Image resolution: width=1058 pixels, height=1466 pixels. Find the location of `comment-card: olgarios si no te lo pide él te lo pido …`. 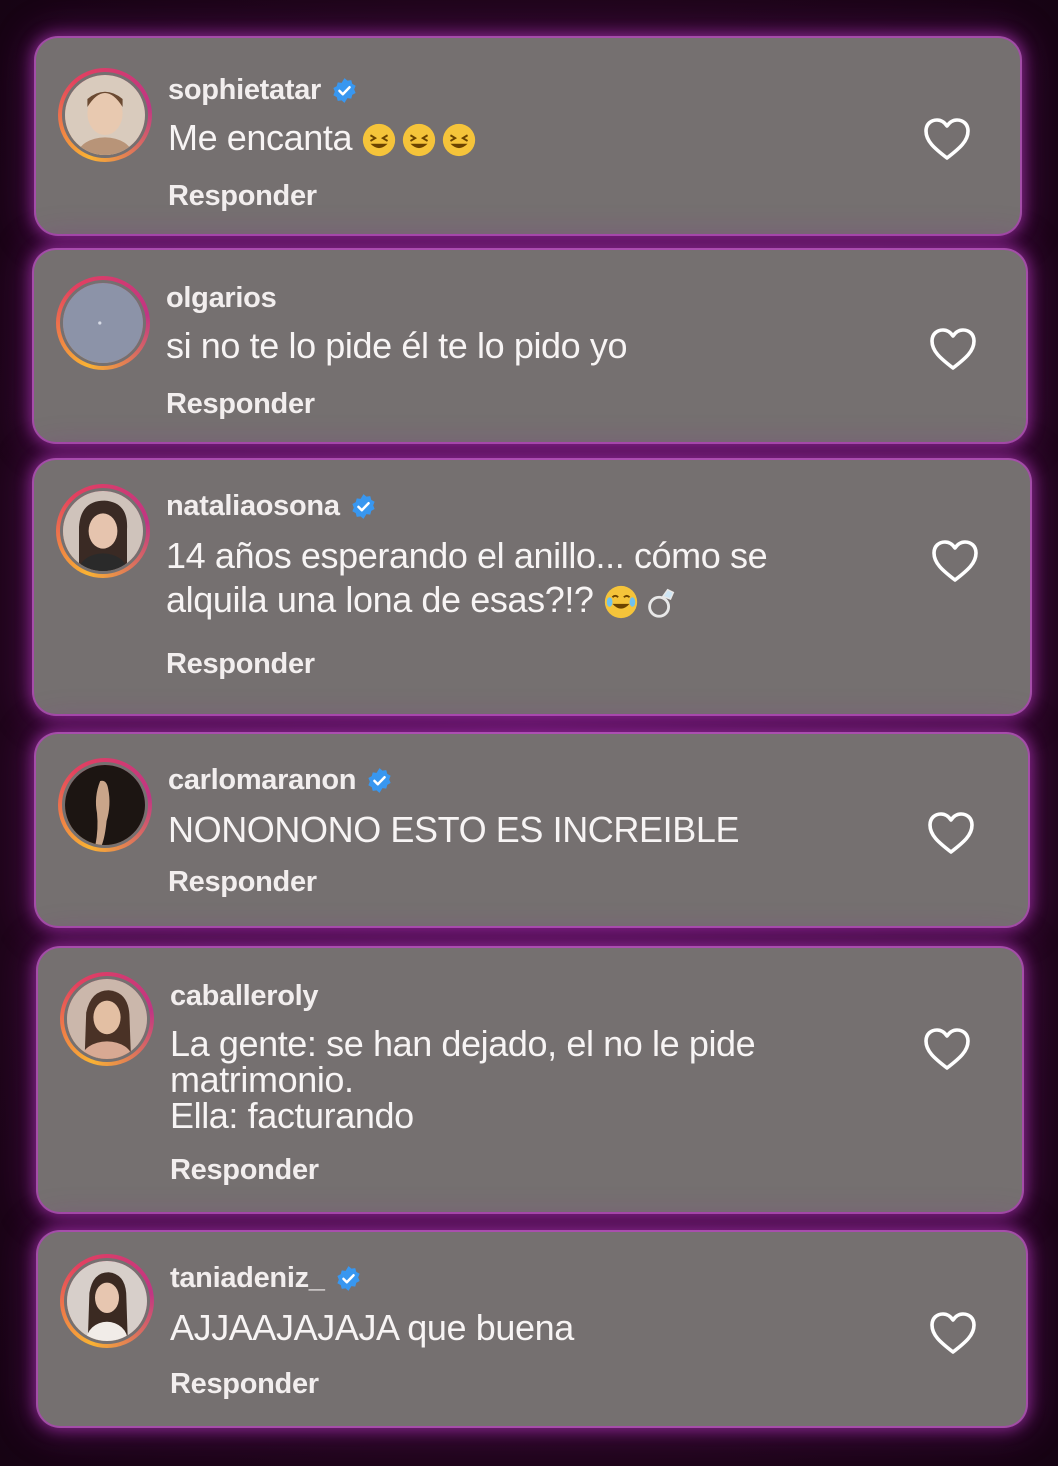

comment-card: olgarios si no te lo pide él te lo pido … is located at coordinates (530, 346).